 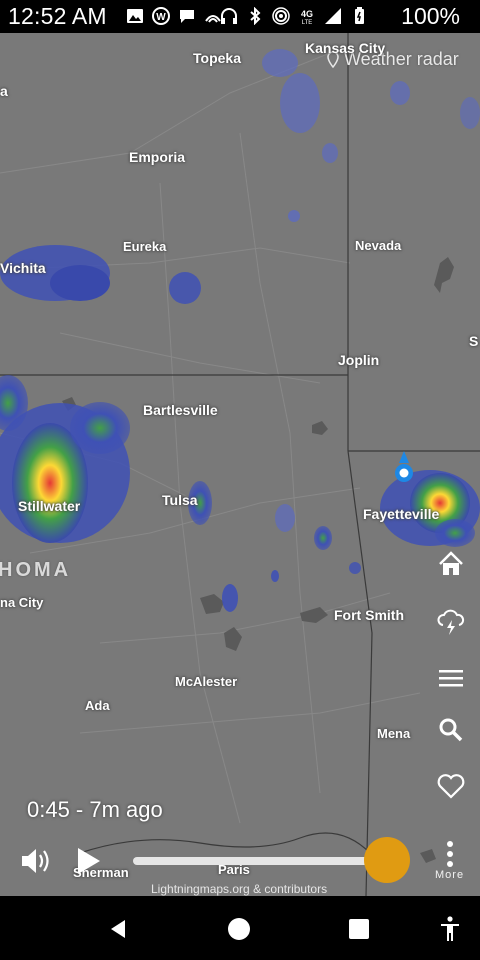 I want to click on lightning-button, so click(x=451, y=622).